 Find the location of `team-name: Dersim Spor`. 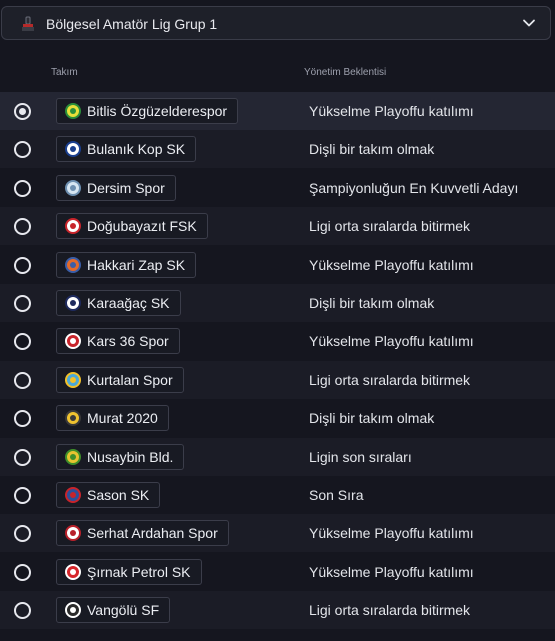

team-name: Dersim Spor is located at coordinates (126, 187).